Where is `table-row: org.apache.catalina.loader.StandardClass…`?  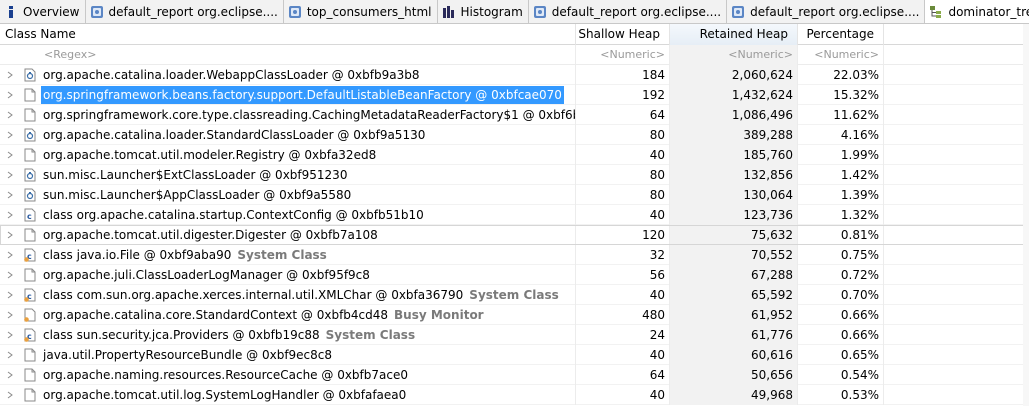
table-row: org.apache.catalina.loader.StandardClass… is located at coordinates (514, 135).